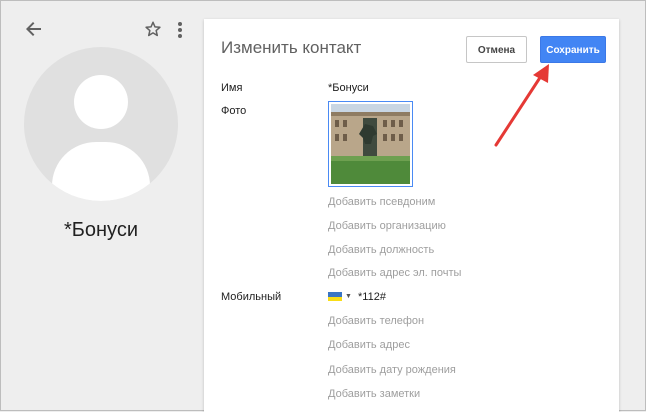 This screenshot has height=412, width=646. I want to click on name-label: Имя, so click(232, 88).